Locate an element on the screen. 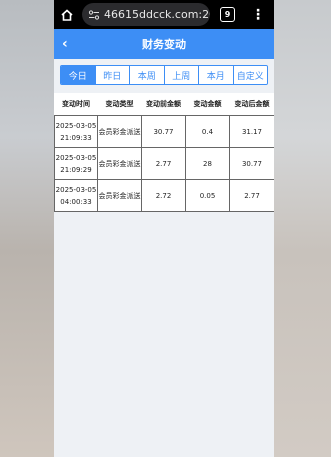 This screenshot has height=457, width=331. cell-before: 2.77 is located at coordinates (163, 163).